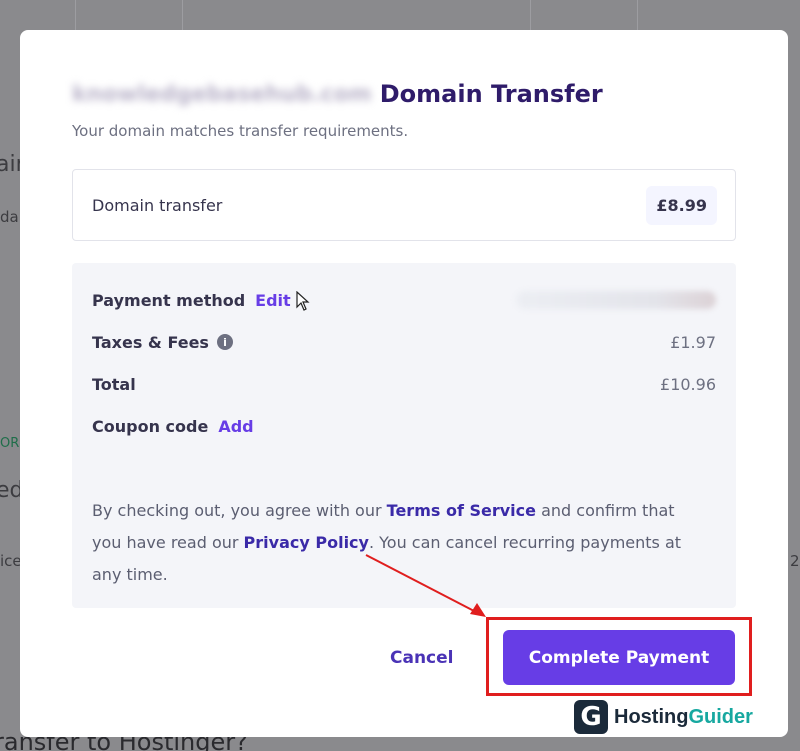  I want to click on background-text-fragment: da, so click(9, 217).